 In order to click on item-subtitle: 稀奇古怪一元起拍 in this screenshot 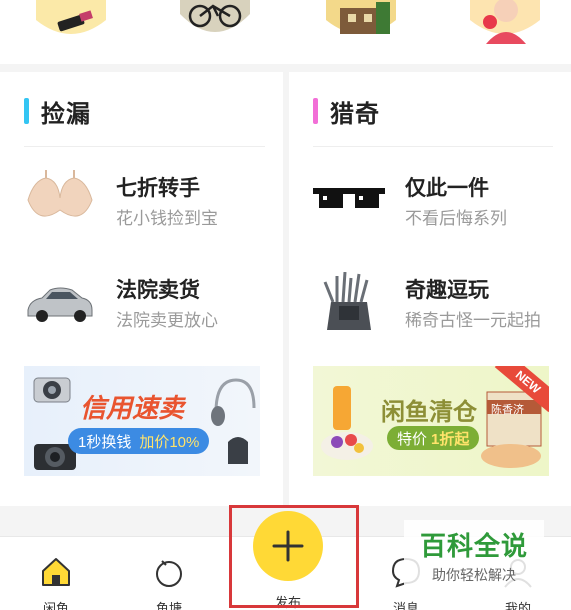, I will do `click(473, 320)`.